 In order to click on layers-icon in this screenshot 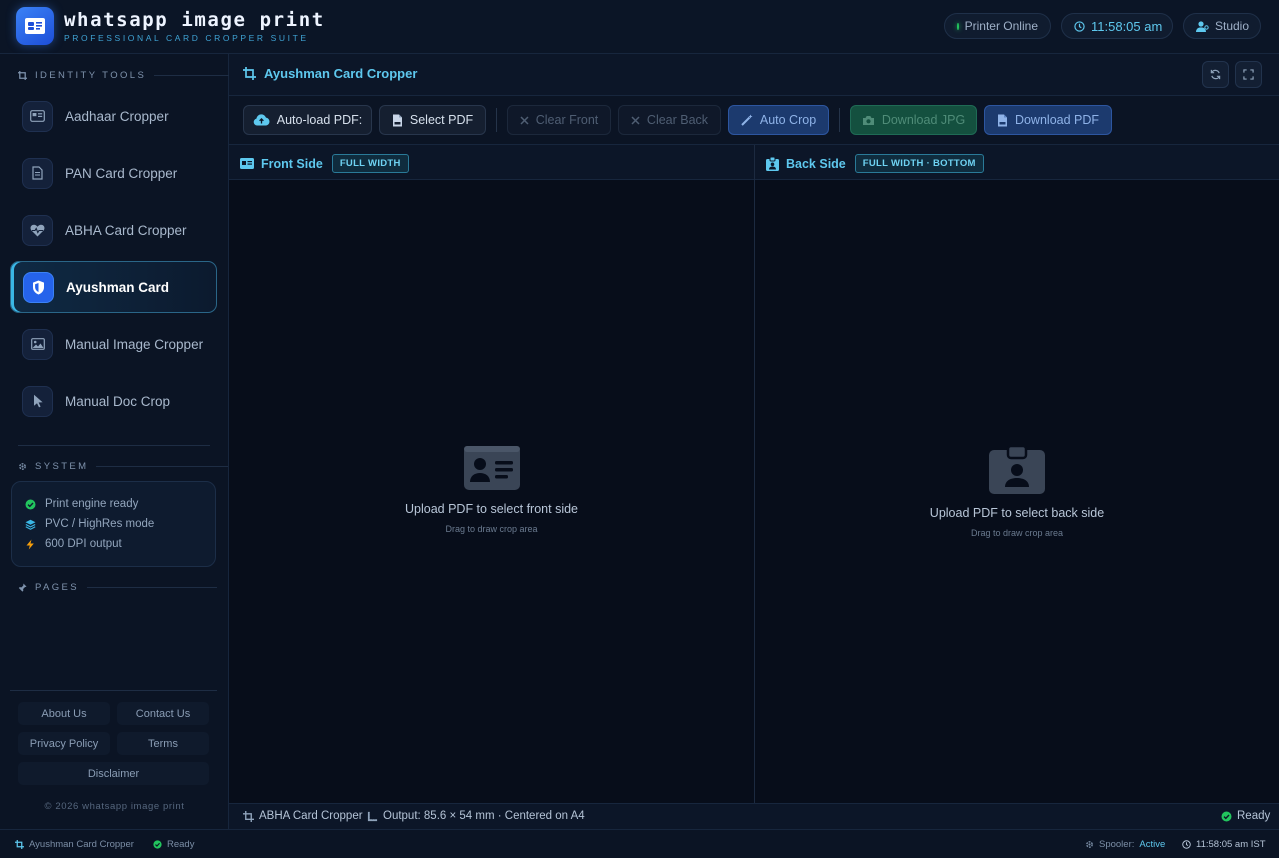, I will do `click(30, 524)`.